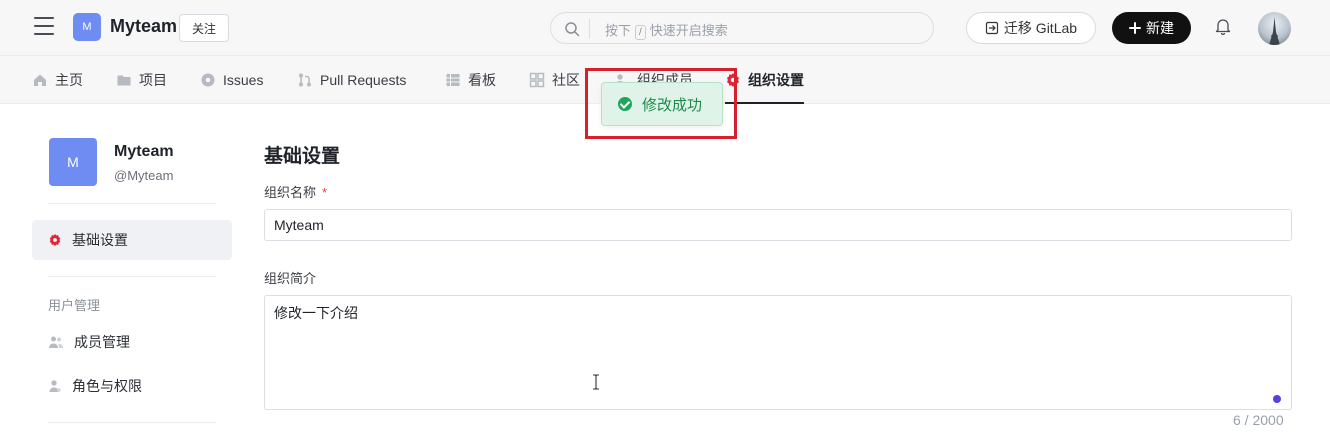 The height and width of the screenshot is (440, 1330). Describe the element at coordinates (208, 80) in the screenshot. I see `issues-icon` at that location.